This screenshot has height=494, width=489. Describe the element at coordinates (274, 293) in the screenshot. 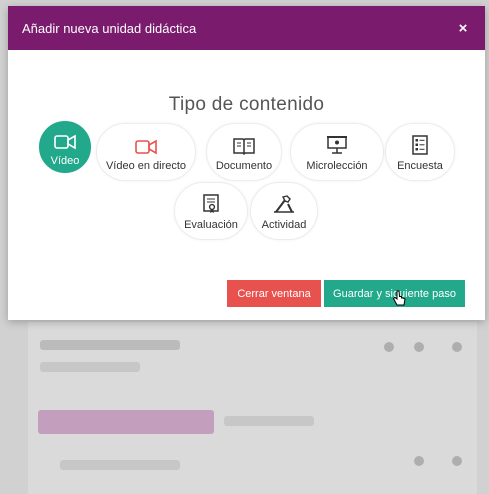

I see `close-window-button: Cerrar ventana` at that location.